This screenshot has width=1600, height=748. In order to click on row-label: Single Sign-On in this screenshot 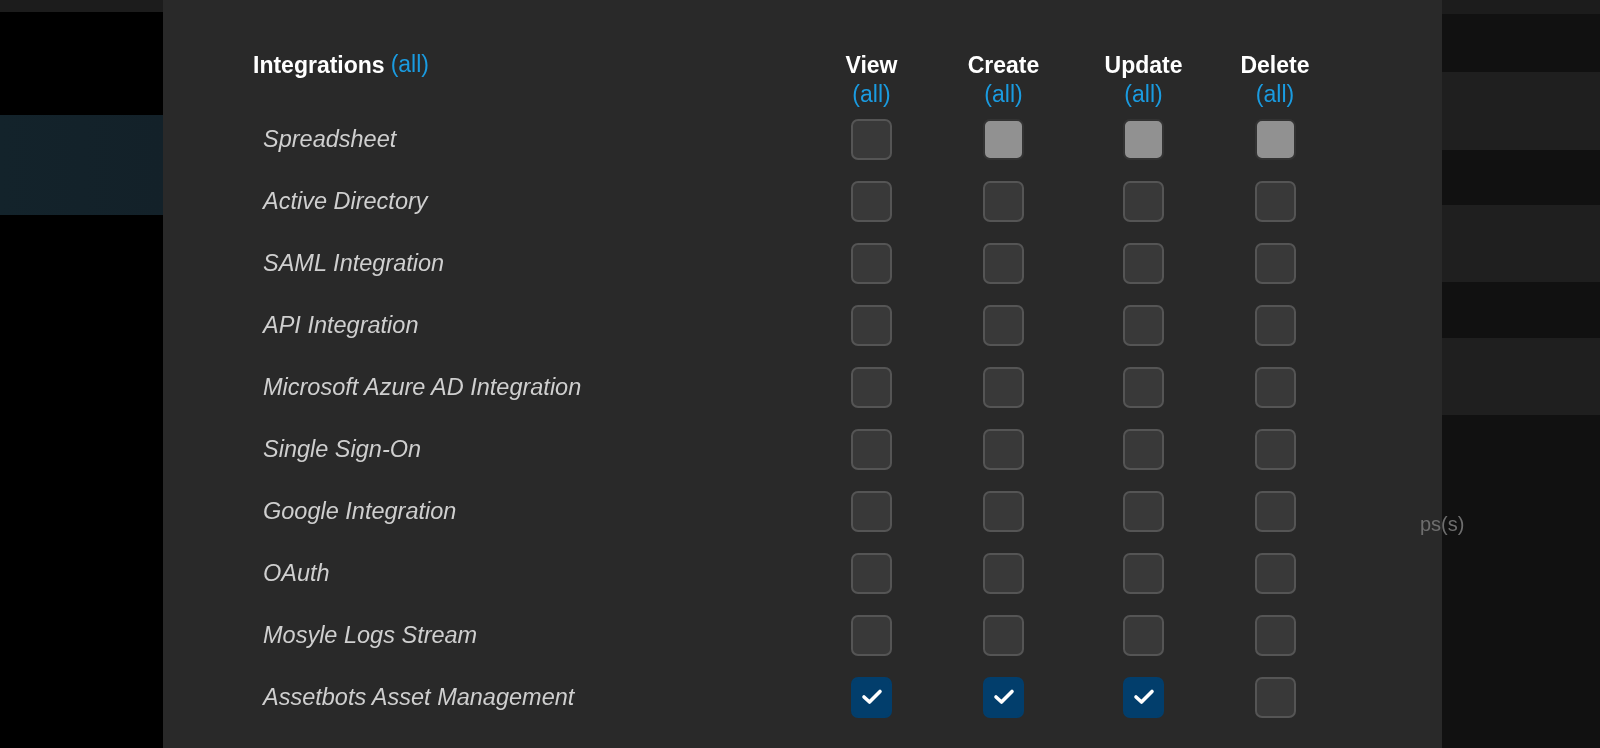, I will do `click(342, 449)`.